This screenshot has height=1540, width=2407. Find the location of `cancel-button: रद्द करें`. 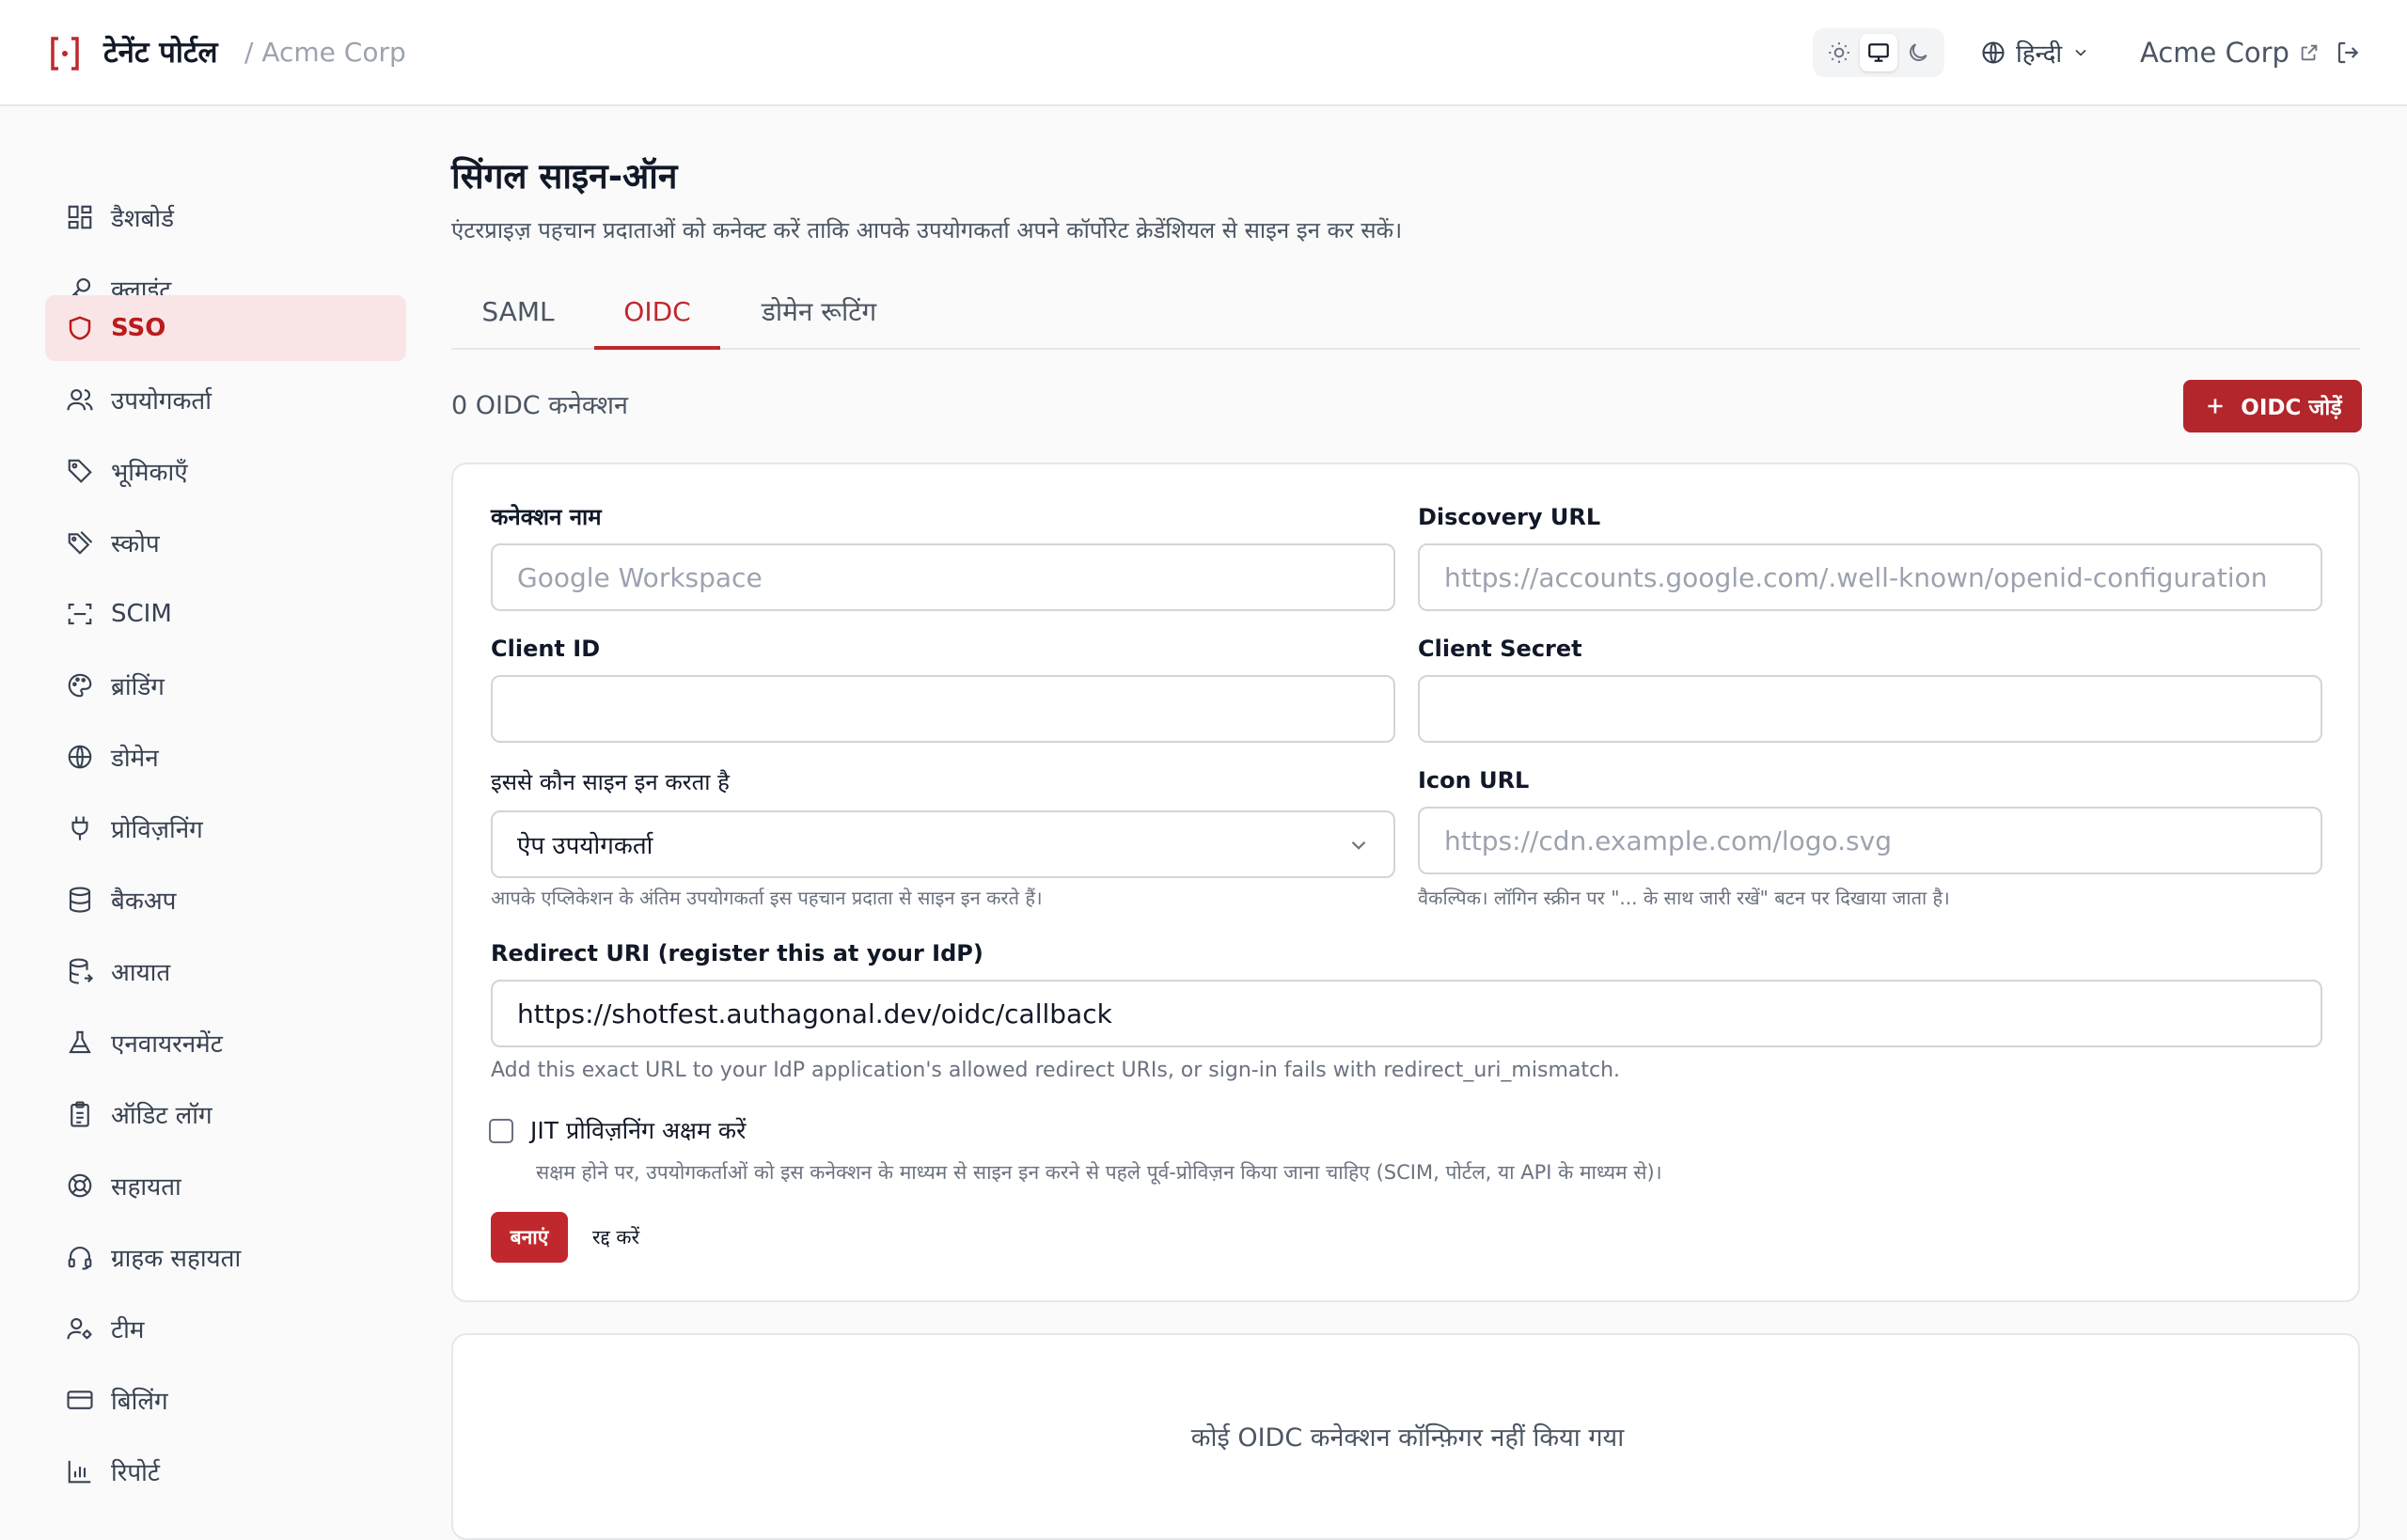

cancel-button: रद्द करें is located at coordinates (615, 1237).